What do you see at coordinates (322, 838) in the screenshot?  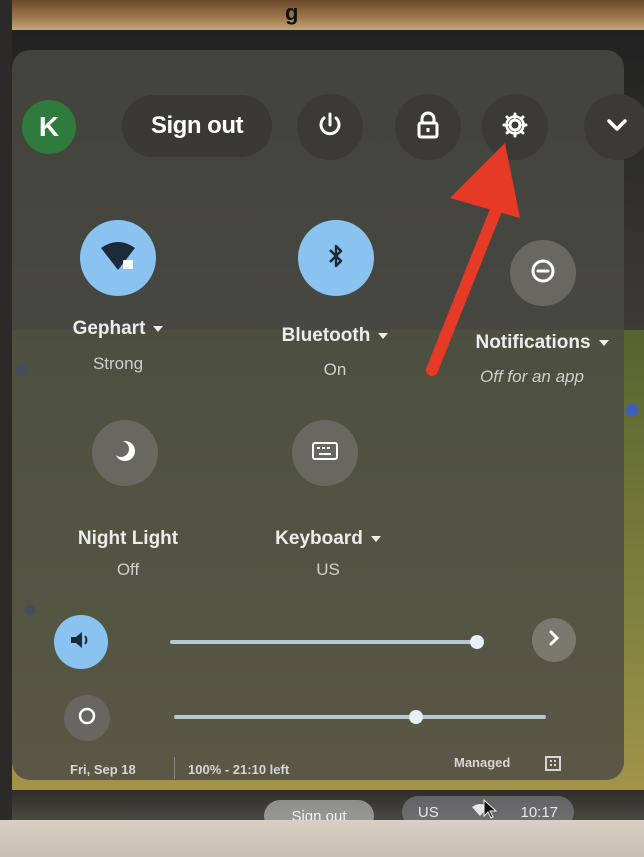 I see `photo-bottom-edge` at bounding box center [322, 838].